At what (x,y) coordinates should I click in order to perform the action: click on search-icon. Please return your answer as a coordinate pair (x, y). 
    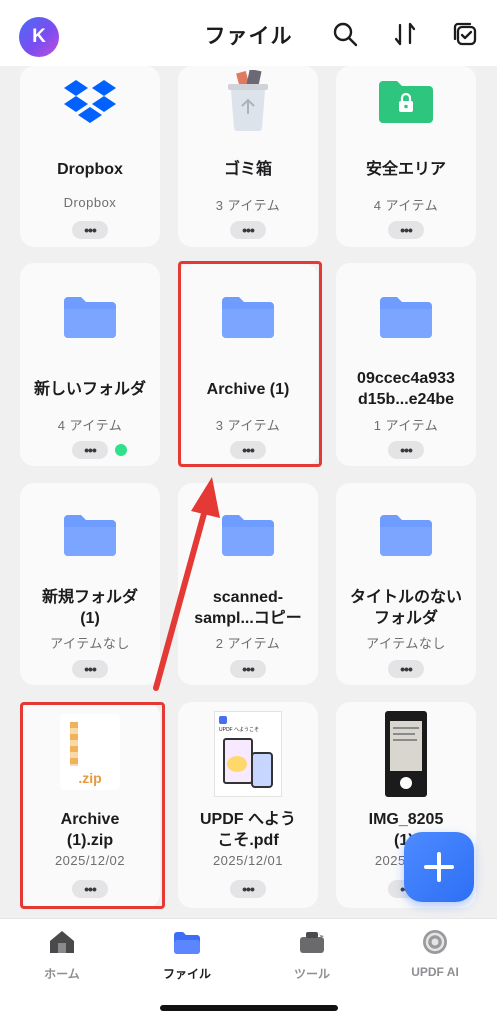
    Looking at the image, I should click on (345, 34).